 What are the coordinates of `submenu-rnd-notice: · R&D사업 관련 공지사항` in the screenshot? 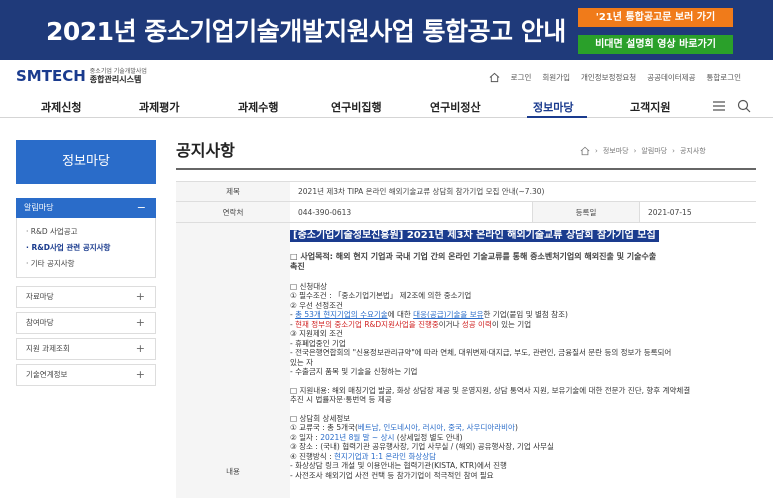 It's located at (90, 248).